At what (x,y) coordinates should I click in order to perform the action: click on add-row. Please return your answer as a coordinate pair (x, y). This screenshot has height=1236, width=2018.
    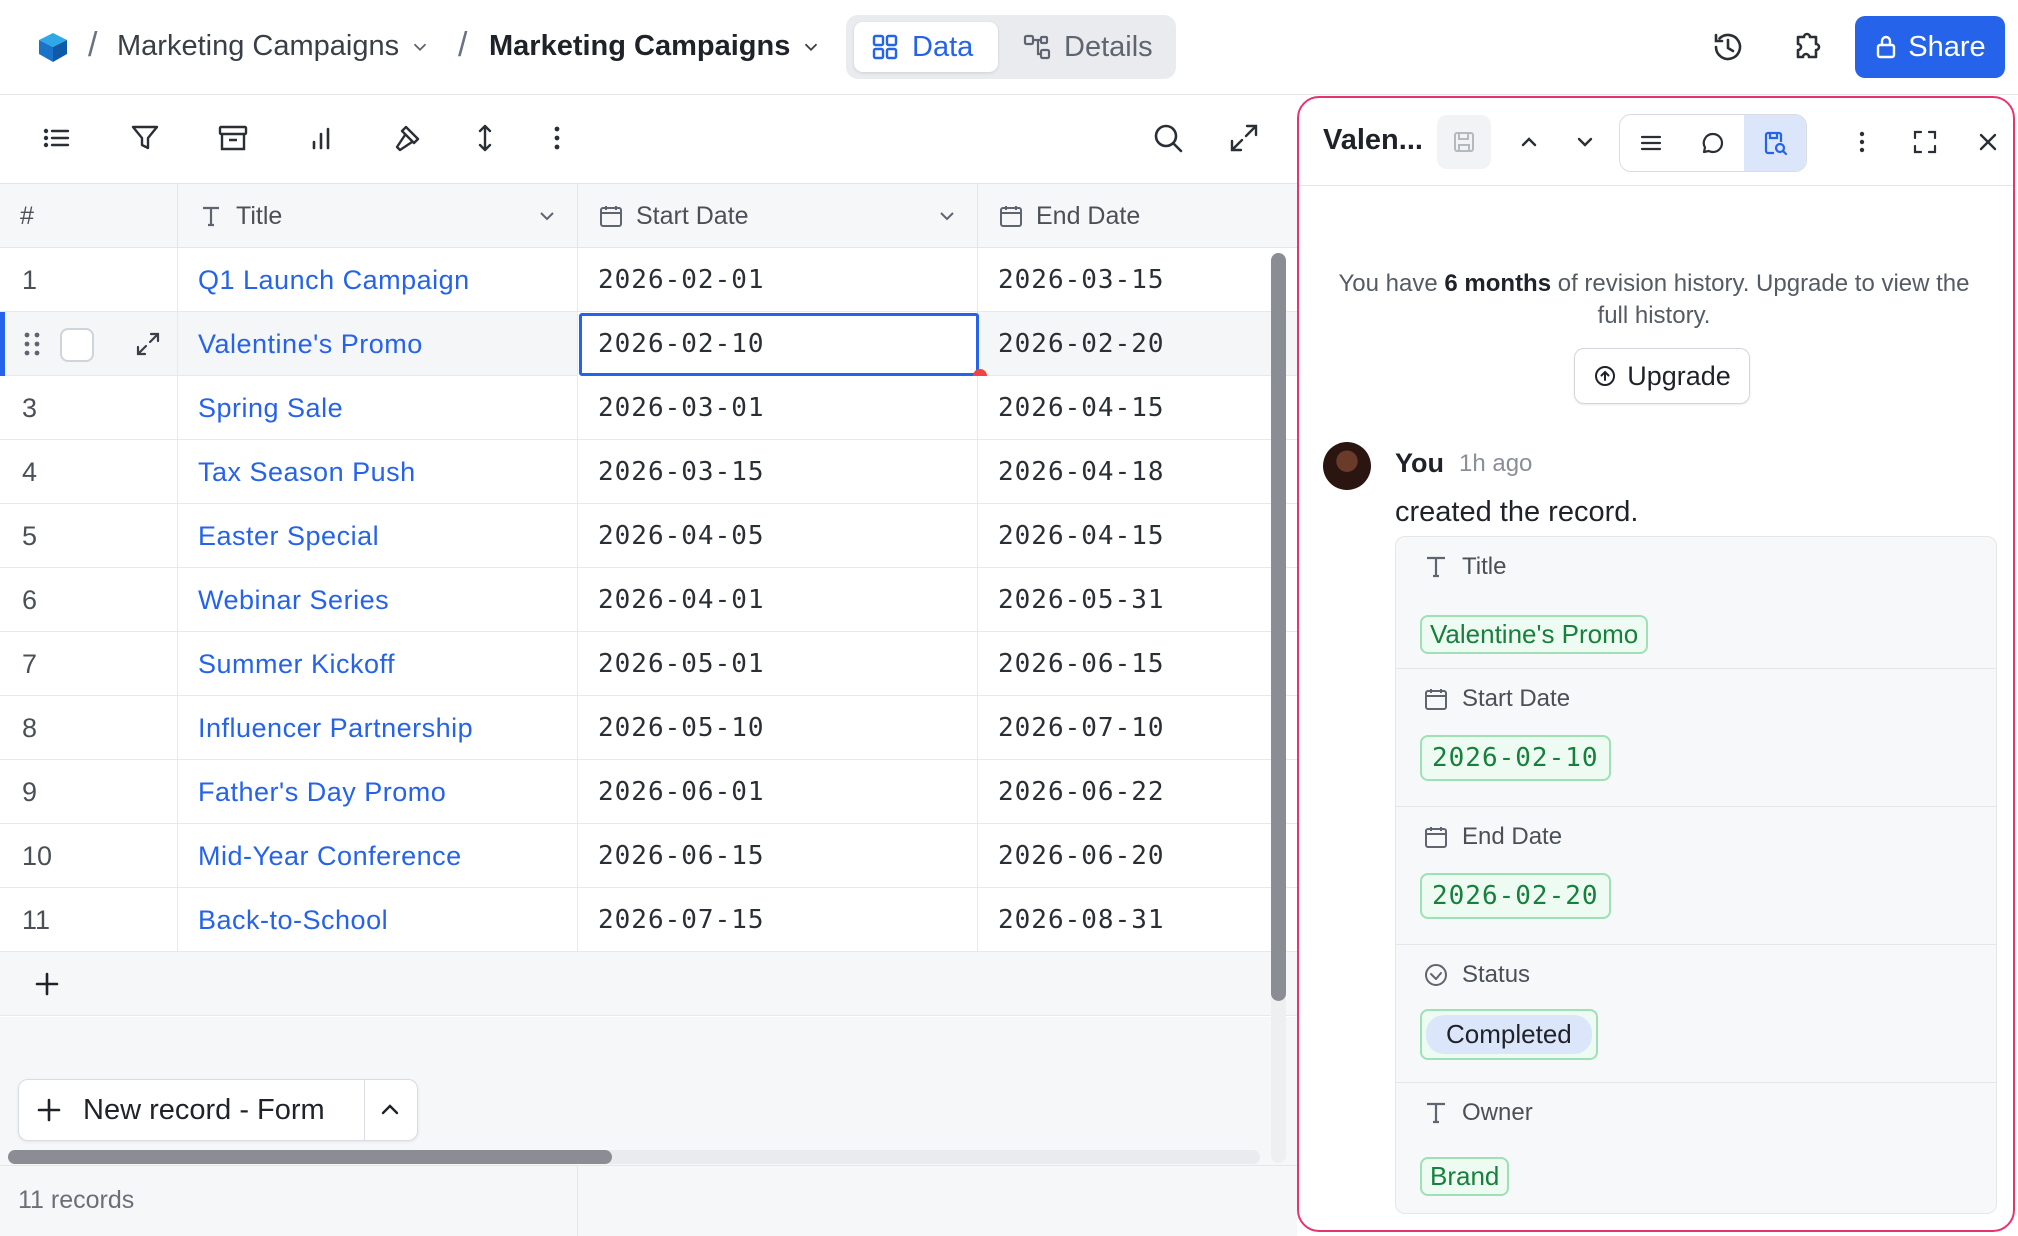
    Looking at the image, I should click on (648, 984).